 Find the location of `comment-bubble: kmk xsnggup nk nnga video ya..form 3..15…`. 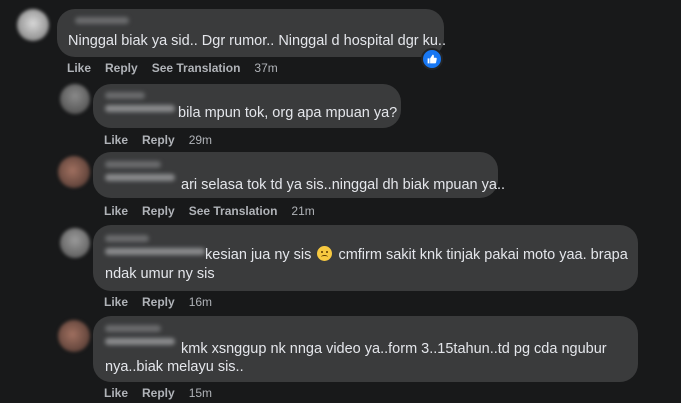

comment-bubble: kmk xsnggup nk nnga video ya..form 3..15… is located at coordinates (365, 349).